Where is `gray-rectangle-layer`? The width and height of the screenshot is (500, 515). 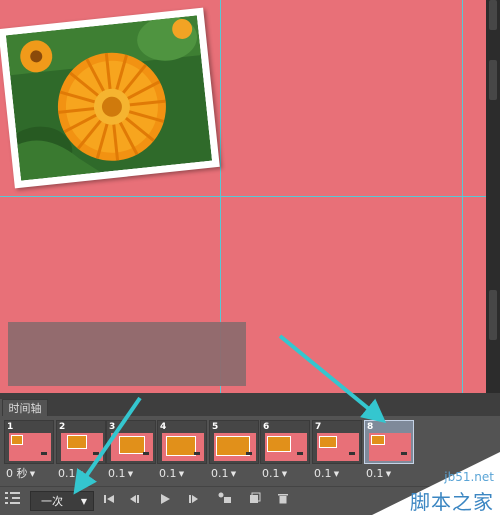 gray-rectangle-layer is located at coordinates (127, 354).